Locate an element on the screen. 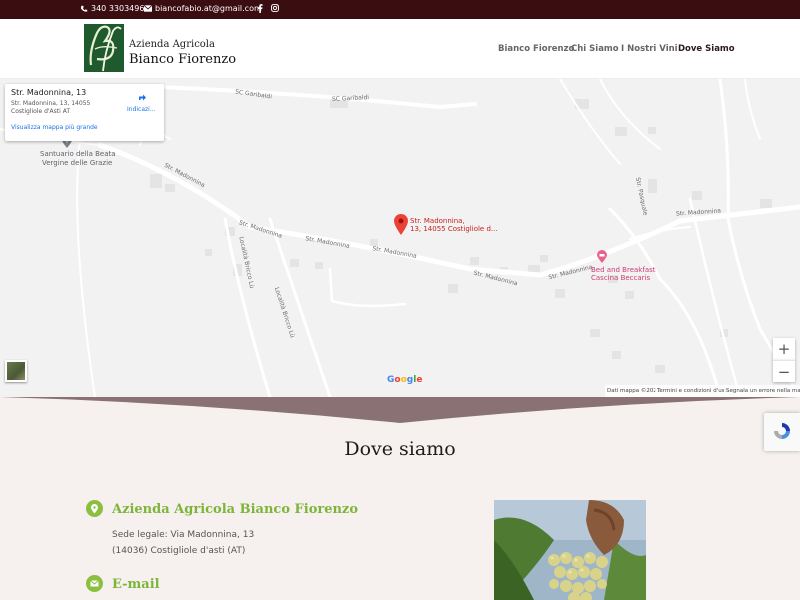  satellite-toggle is located at coordinates (16, 371).